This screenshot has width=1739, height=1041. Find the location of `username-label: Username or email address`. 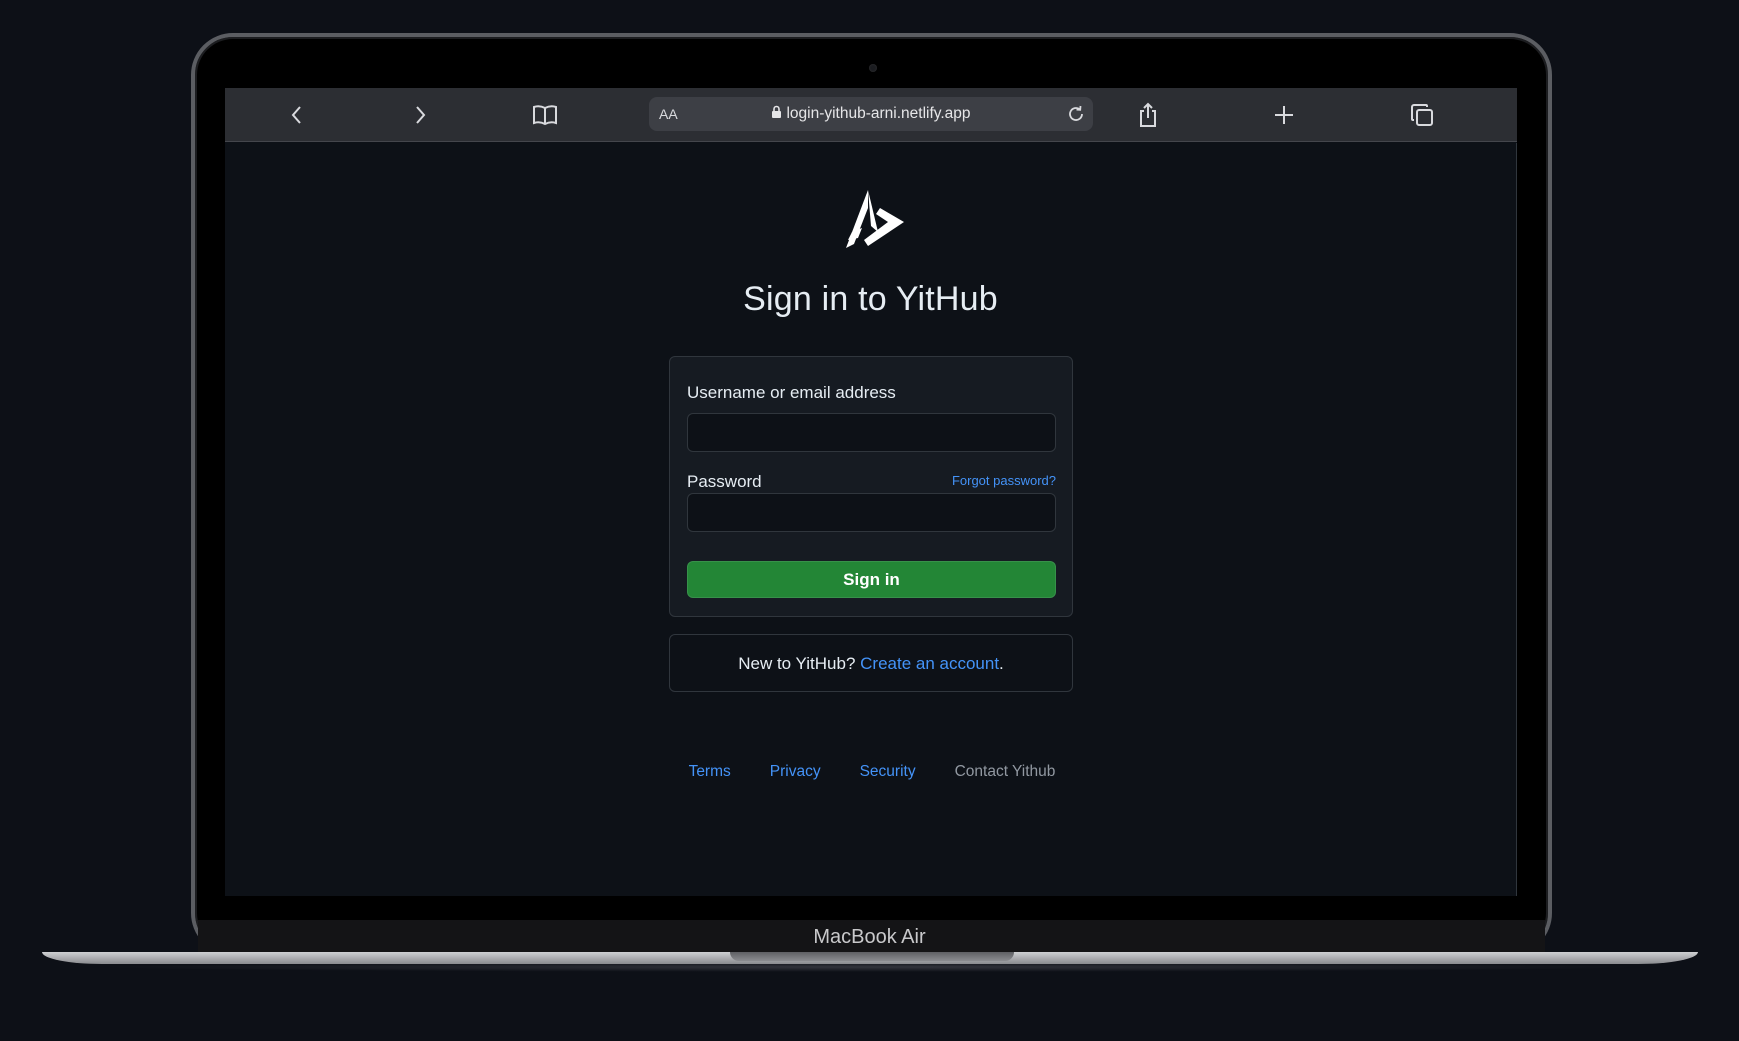

username-label: Username or email address is located at coordinates (791, 392).